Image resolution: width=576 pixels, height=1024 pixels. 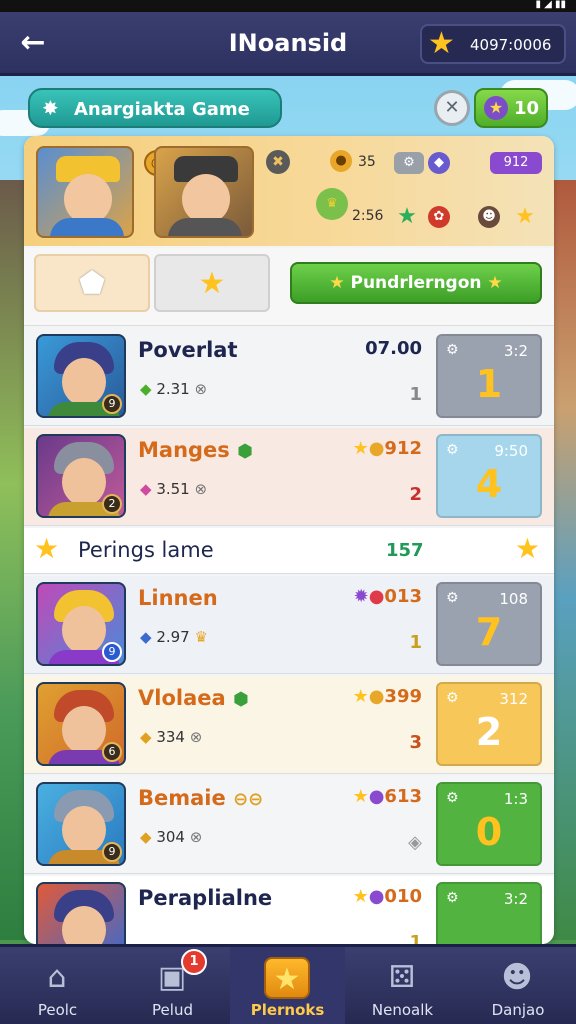 I want to click on player-rank: 3, so click(x=415, y=742).